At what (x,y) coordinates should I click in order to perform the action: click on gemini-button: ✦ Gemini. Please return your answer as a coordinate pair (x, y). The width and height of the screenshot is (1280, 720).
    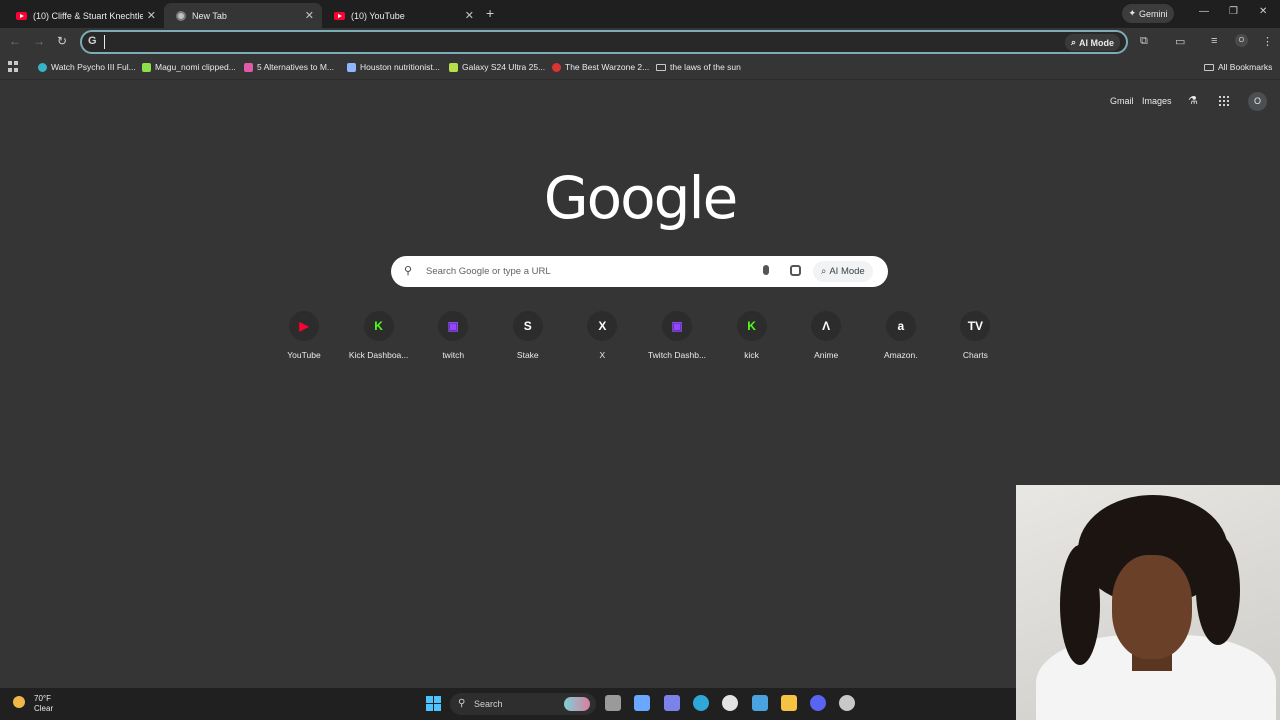
    Looking at the image, I should click on (1148, 13).